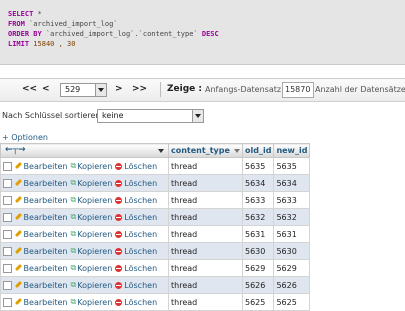 Image resolution: width=405 pixels, height=311 pixels. Describe the element at coordinates (25, 137) in the screenshot. I see `options-toggle: + Optionen` at that location.